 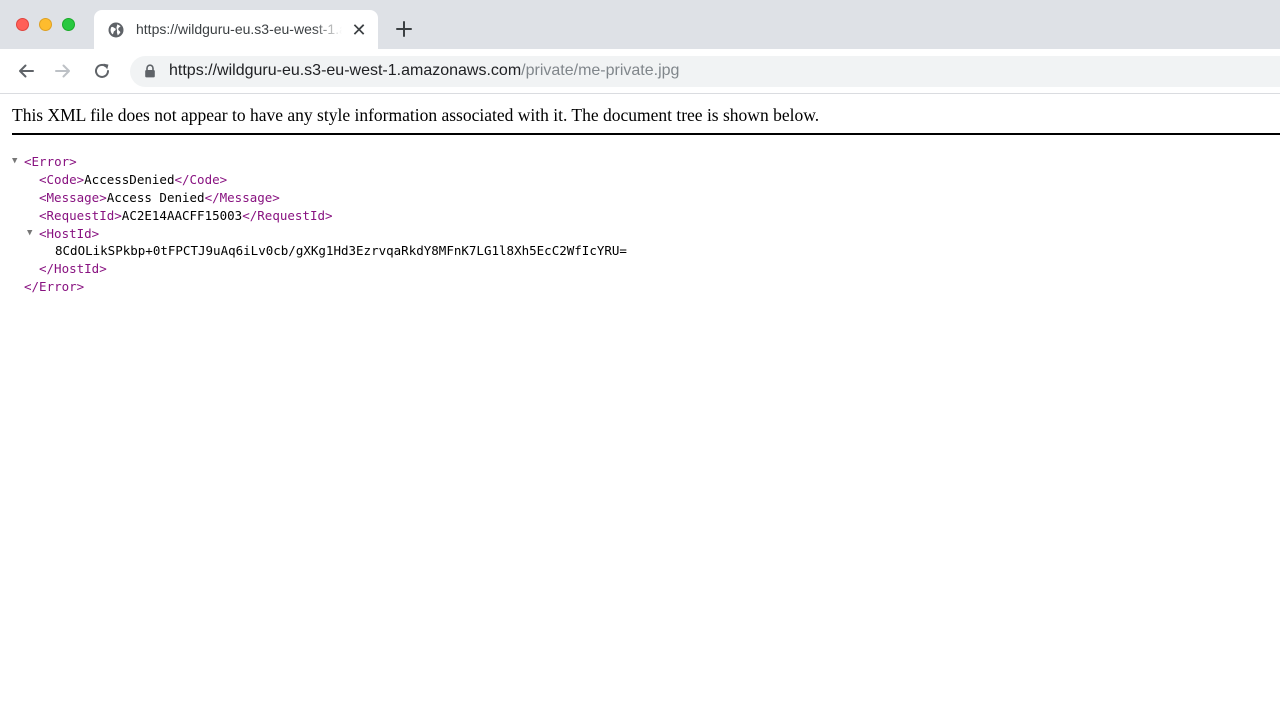 What do you see at coordinates (319, 180) in the screenshot?
I see `xml-code-line: <Code>AccessDenied</Code>` at bounding box center [319, 180].